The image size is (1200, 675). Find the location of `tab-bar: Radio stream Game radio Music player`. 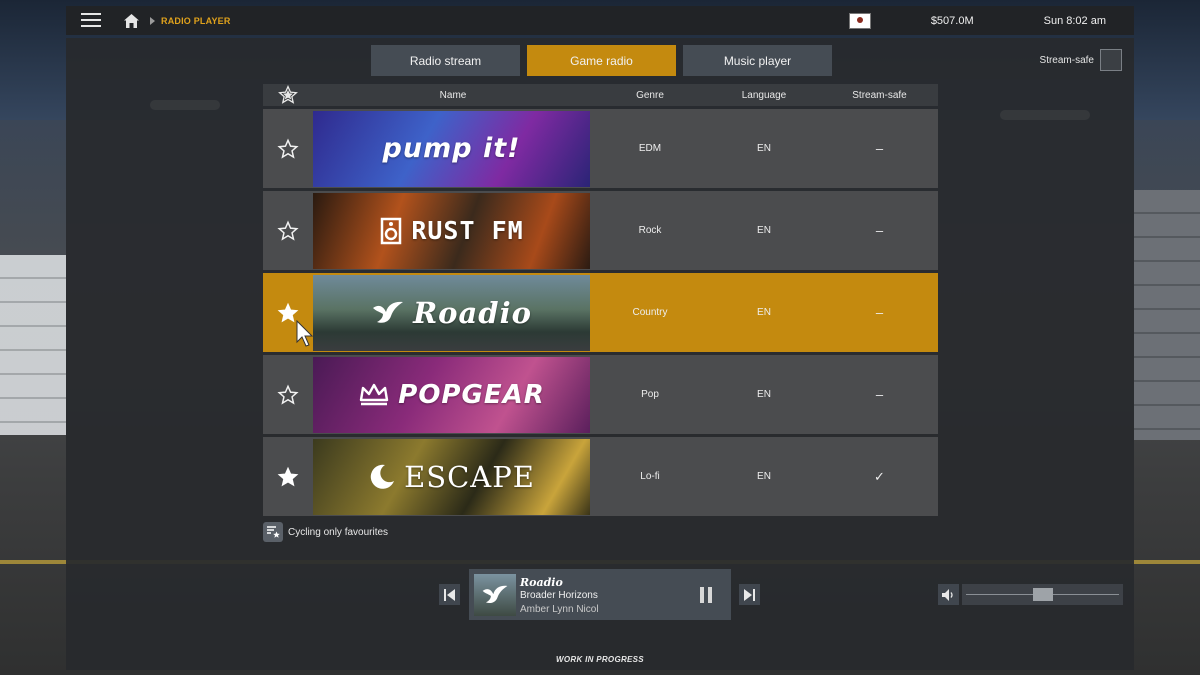

tab-bar: Radio stream Game radio Music player is located at coordinates (601, 60).